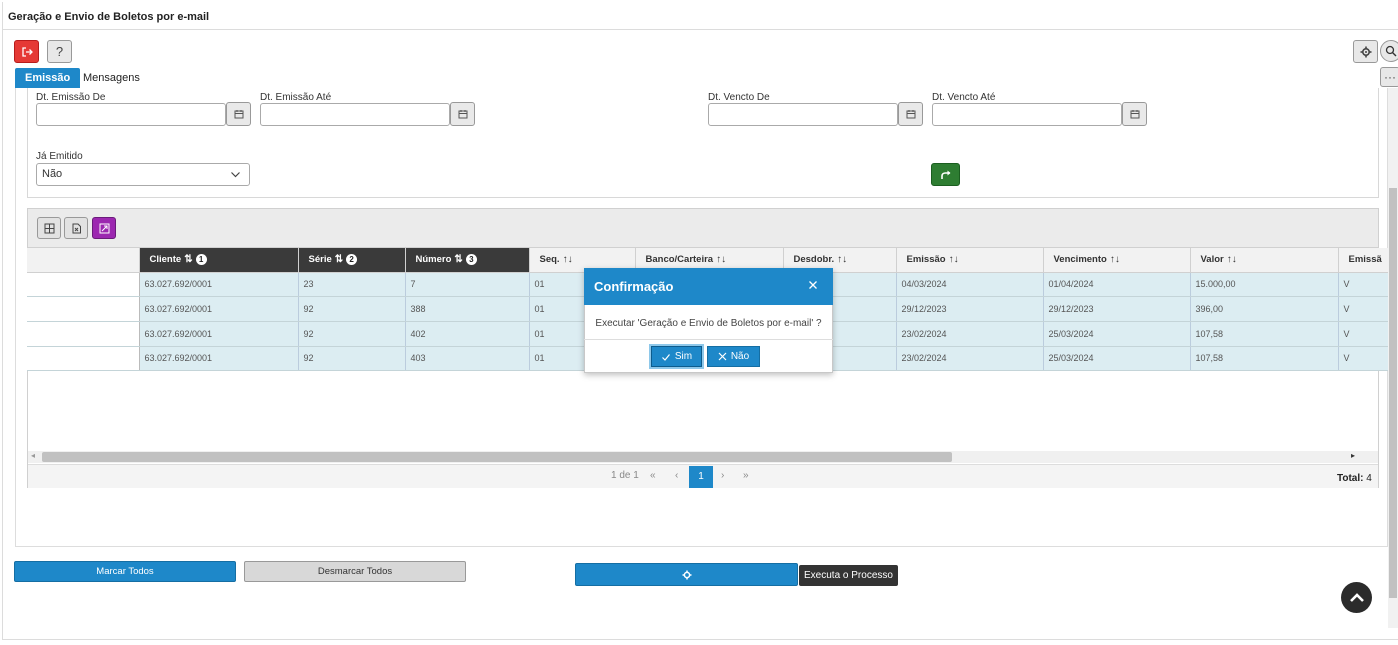  What do you see at coordinates (467, 334) in the screenshot?
I see `cell-numero: 402` at bounding box center [467, 334].